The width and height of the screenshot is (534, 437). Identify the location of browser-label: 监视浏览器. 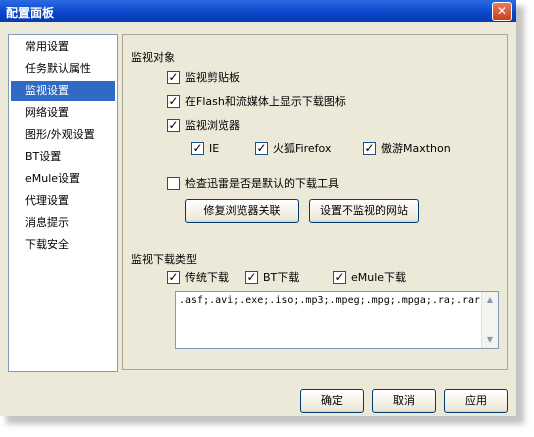
(212, 125).